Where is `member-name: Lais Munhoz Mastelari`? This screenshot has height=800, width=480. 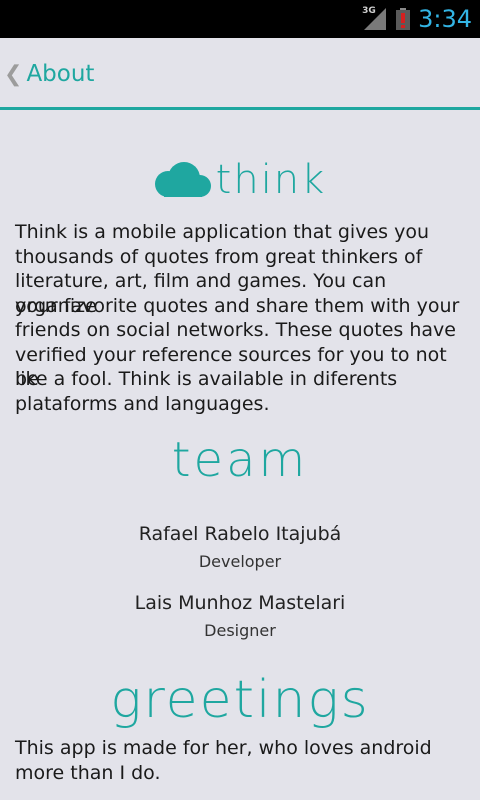 member-name: Lais Munhoz Mastelari is located at coordinates (240, 603).